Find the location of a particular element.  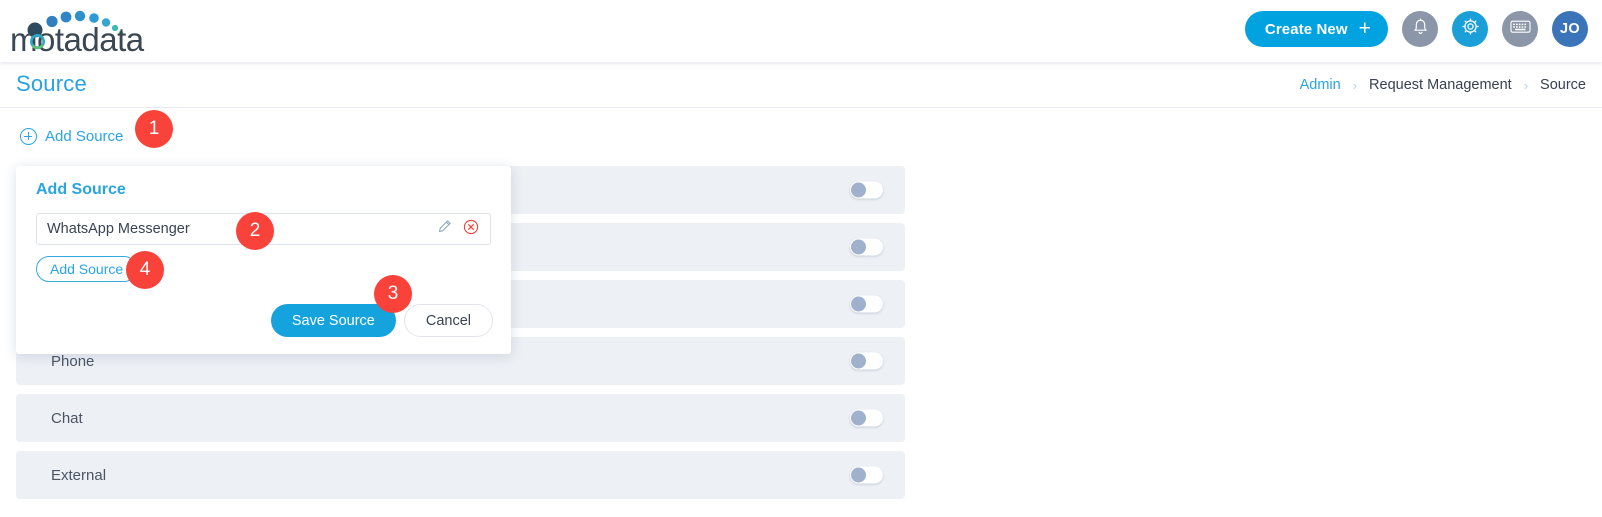

dialog-action-buttons: Save Source Cancel is located at coordinates (381, 320).